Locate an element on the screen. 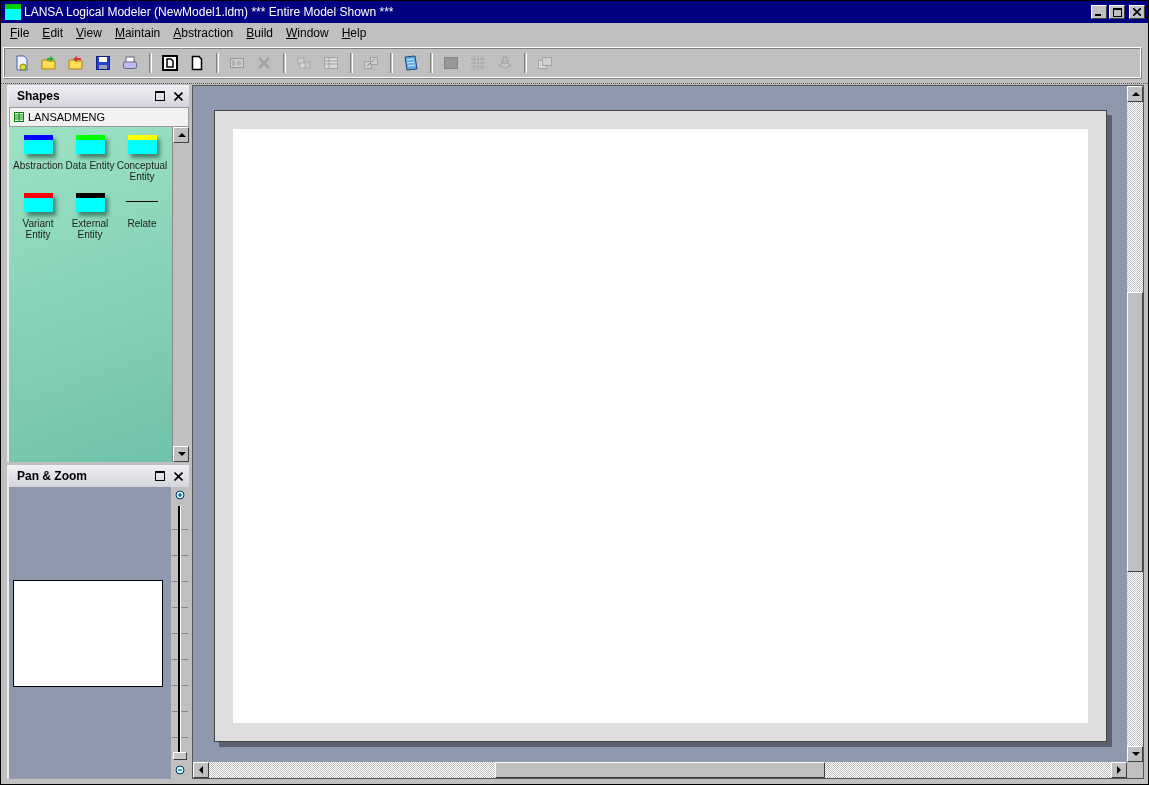 This screenshot has height=785, width=1149. stack-icon is located at coordinates (505, 63).